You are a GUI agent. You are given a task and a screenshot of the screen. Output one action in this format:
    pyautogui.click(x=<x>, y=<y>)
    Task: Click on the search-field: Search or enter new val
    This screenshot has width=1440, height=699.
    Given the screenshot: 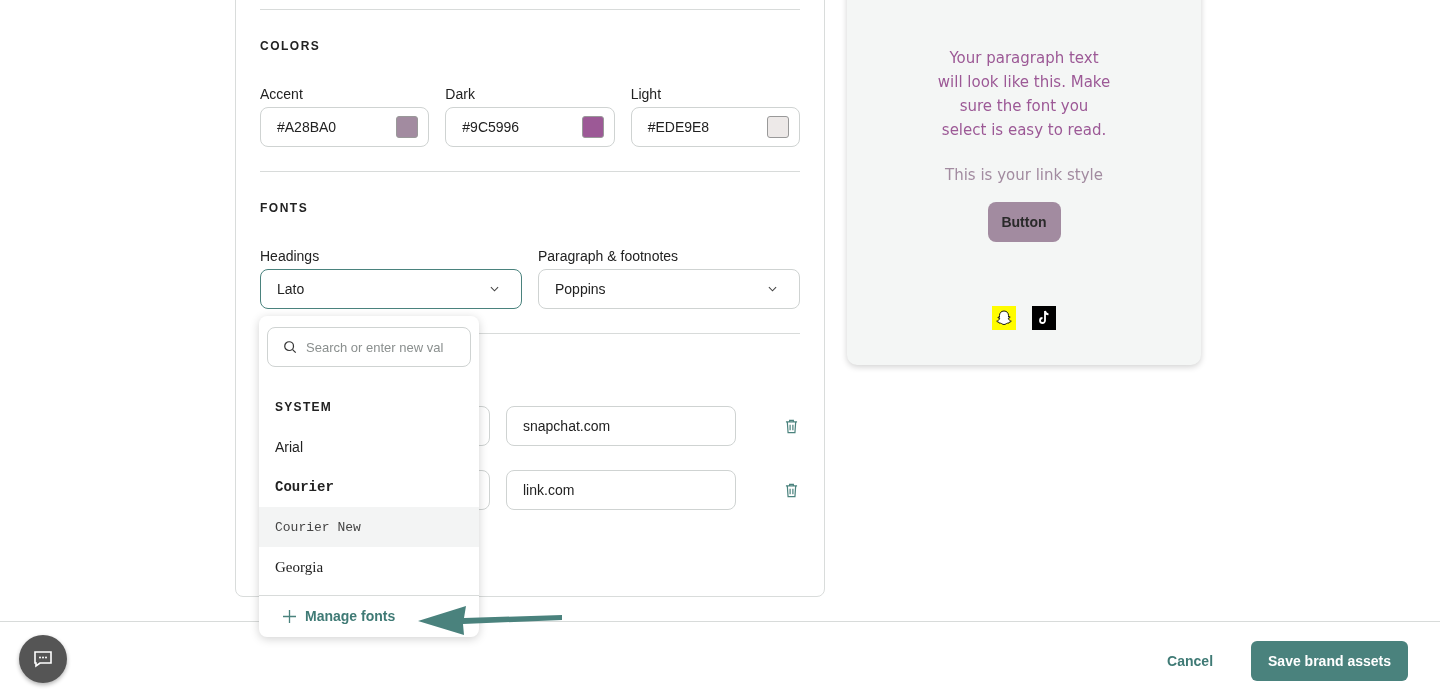 What is the action you would take?
    pyautogui.click(x=369, y=347)
    